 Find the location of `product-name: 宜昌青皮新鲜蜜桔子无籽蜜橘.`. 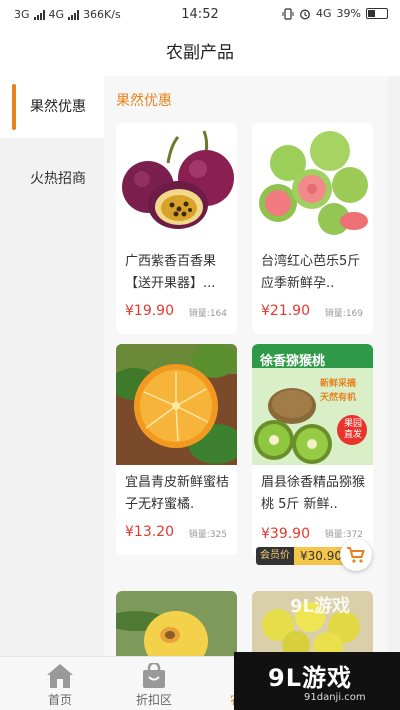

product-name: 宜昌青皮新鲜蜜桔子无籽蜜橘. is located at coordinates (177, 493).